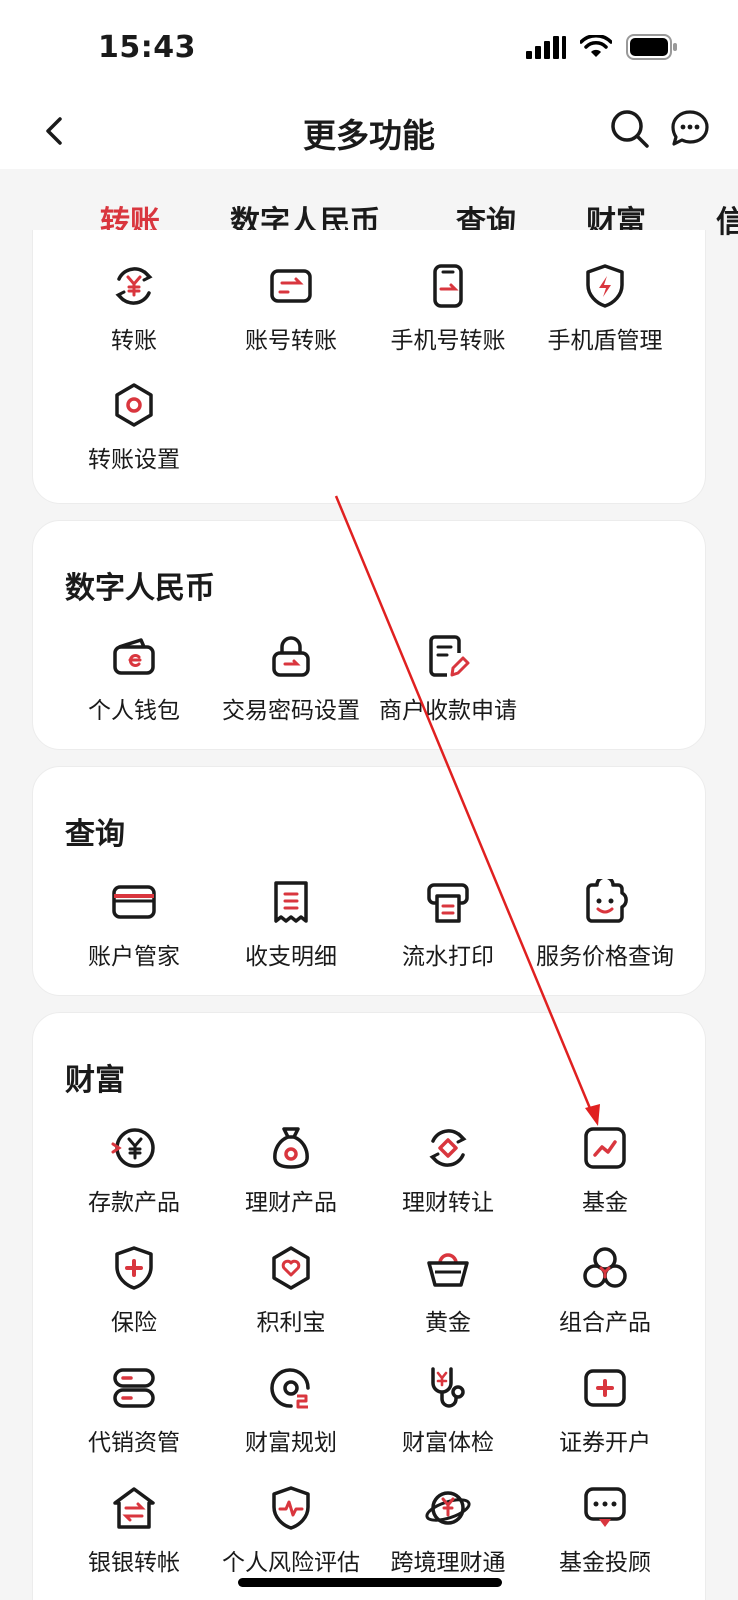  What do you see at coordinates (291, 1148) in the screenshot?
I see `money-bag-icon` at bounding box center [291, 1148].